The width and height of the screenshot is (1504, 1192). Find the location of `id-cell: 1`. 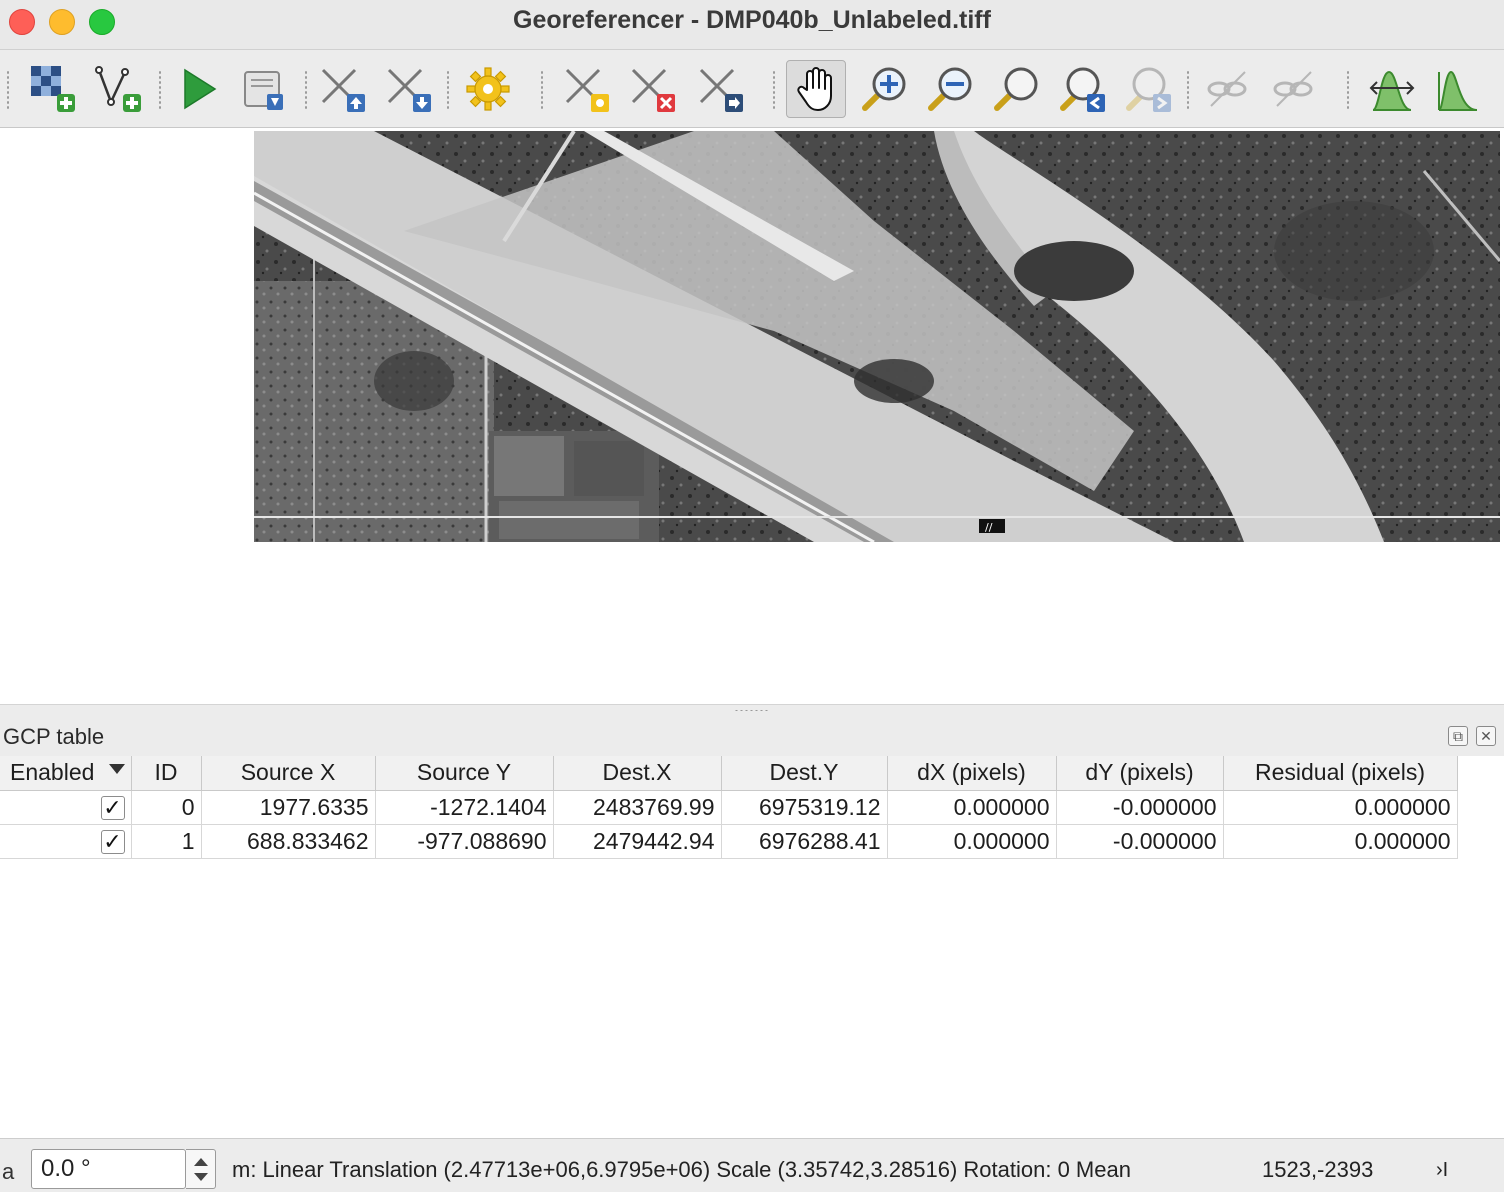

id-cell: 1 is located at coordinates (166, 841).